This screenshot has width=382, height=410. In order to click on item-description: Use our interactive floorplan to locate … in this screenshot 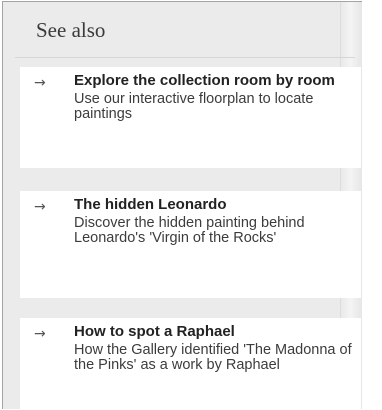, I will do `click(194, 106)`.